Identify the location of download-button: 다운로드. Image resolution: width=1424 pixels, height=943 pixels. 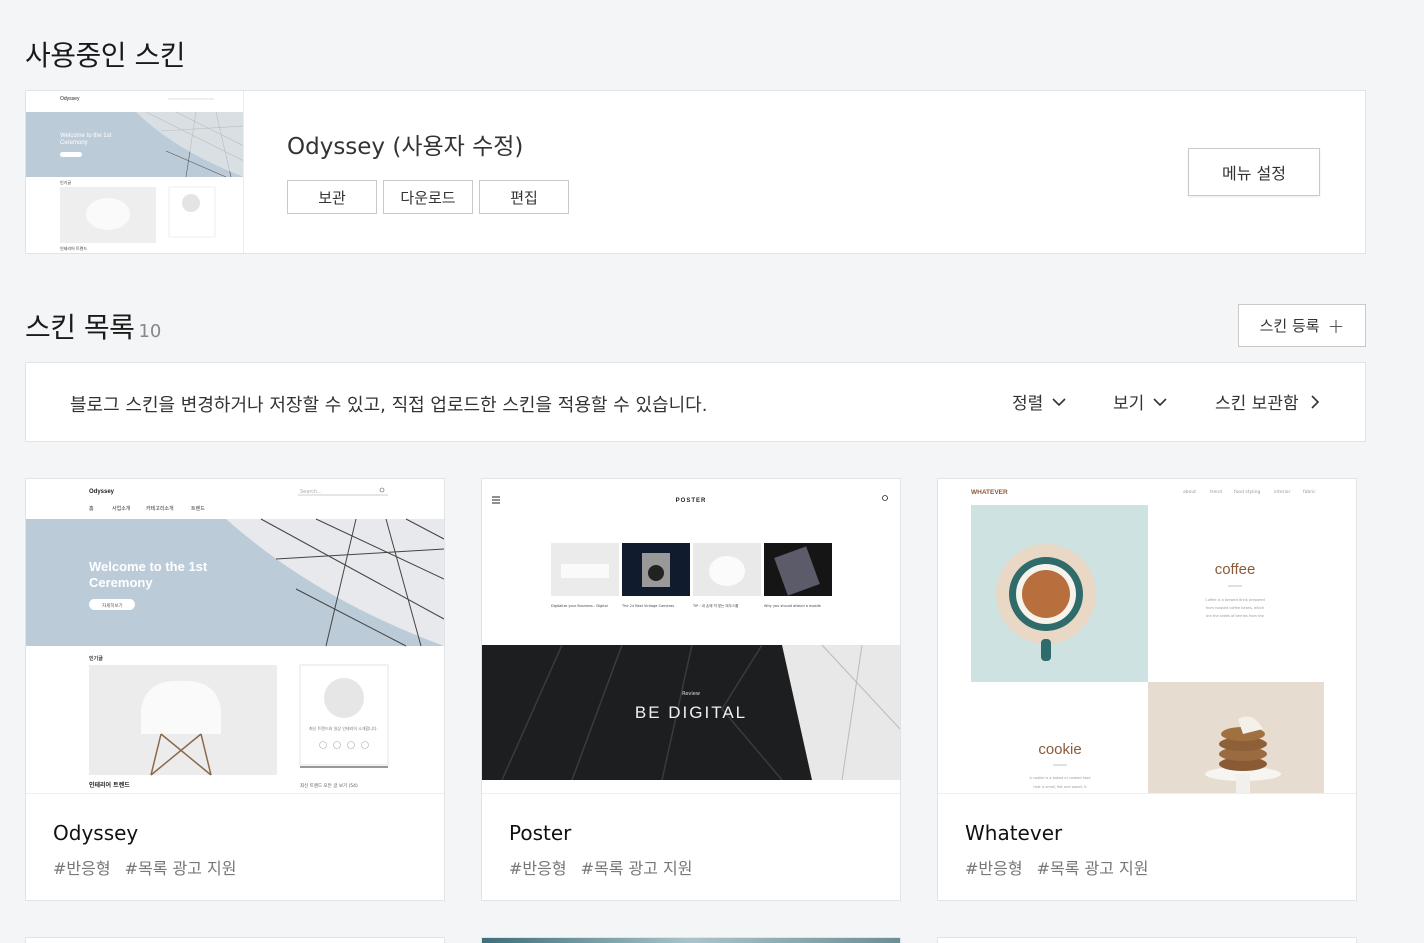
(428, 197).